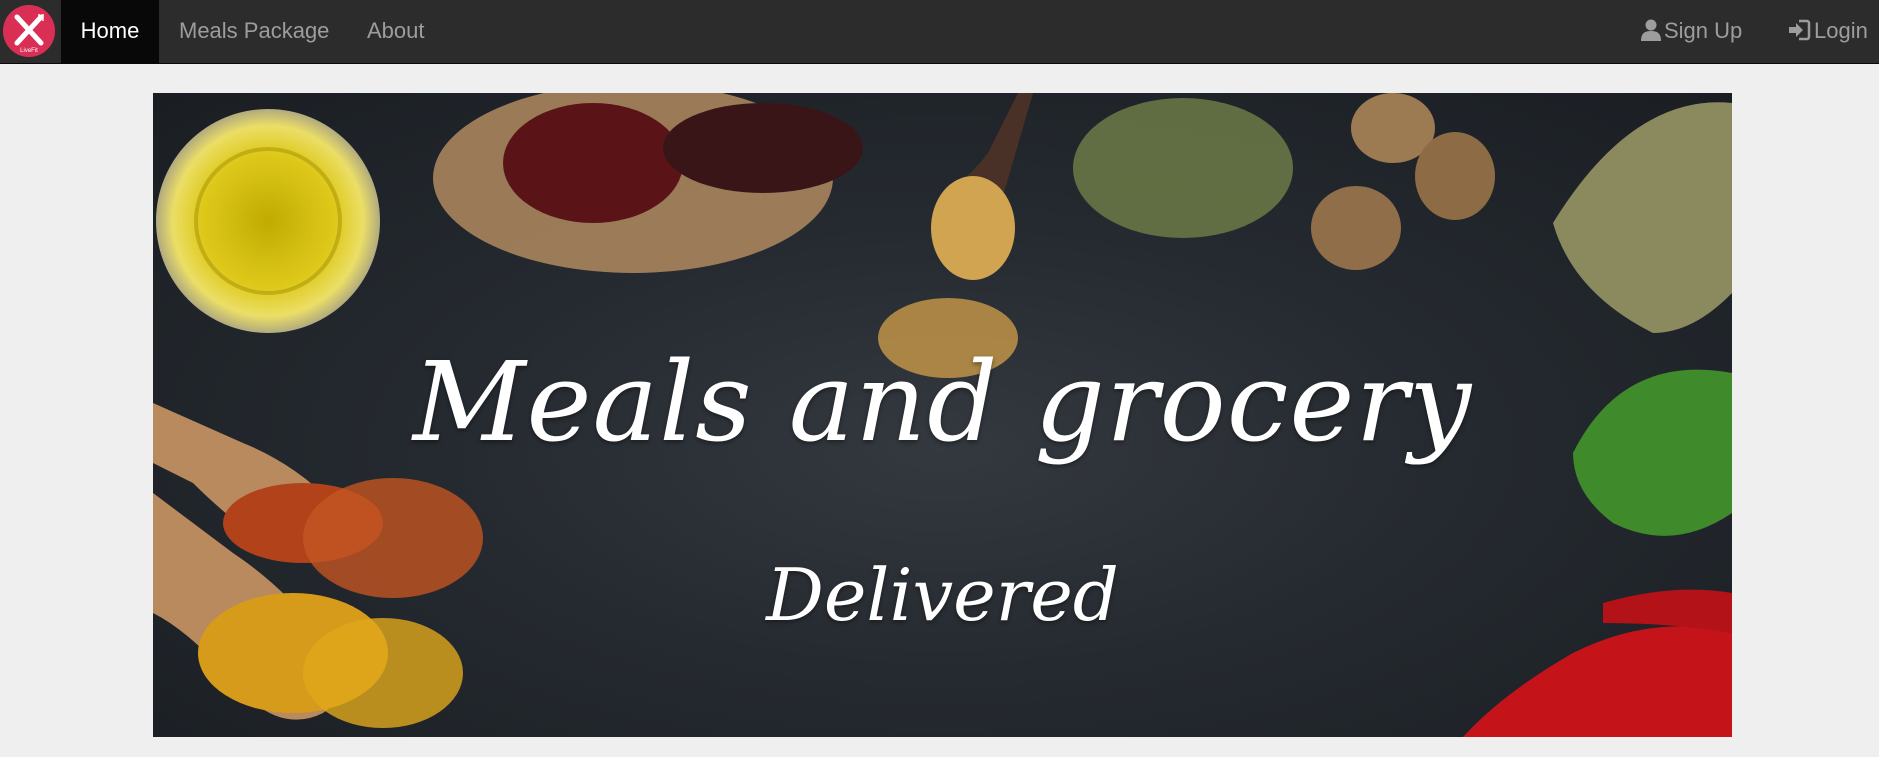 This screenshot has width=1879, height=757. What do you see at coordinates (1703, 30) in the screenshot?
I see `signup-label: Sign Up` at bounding box center [1703, 30].